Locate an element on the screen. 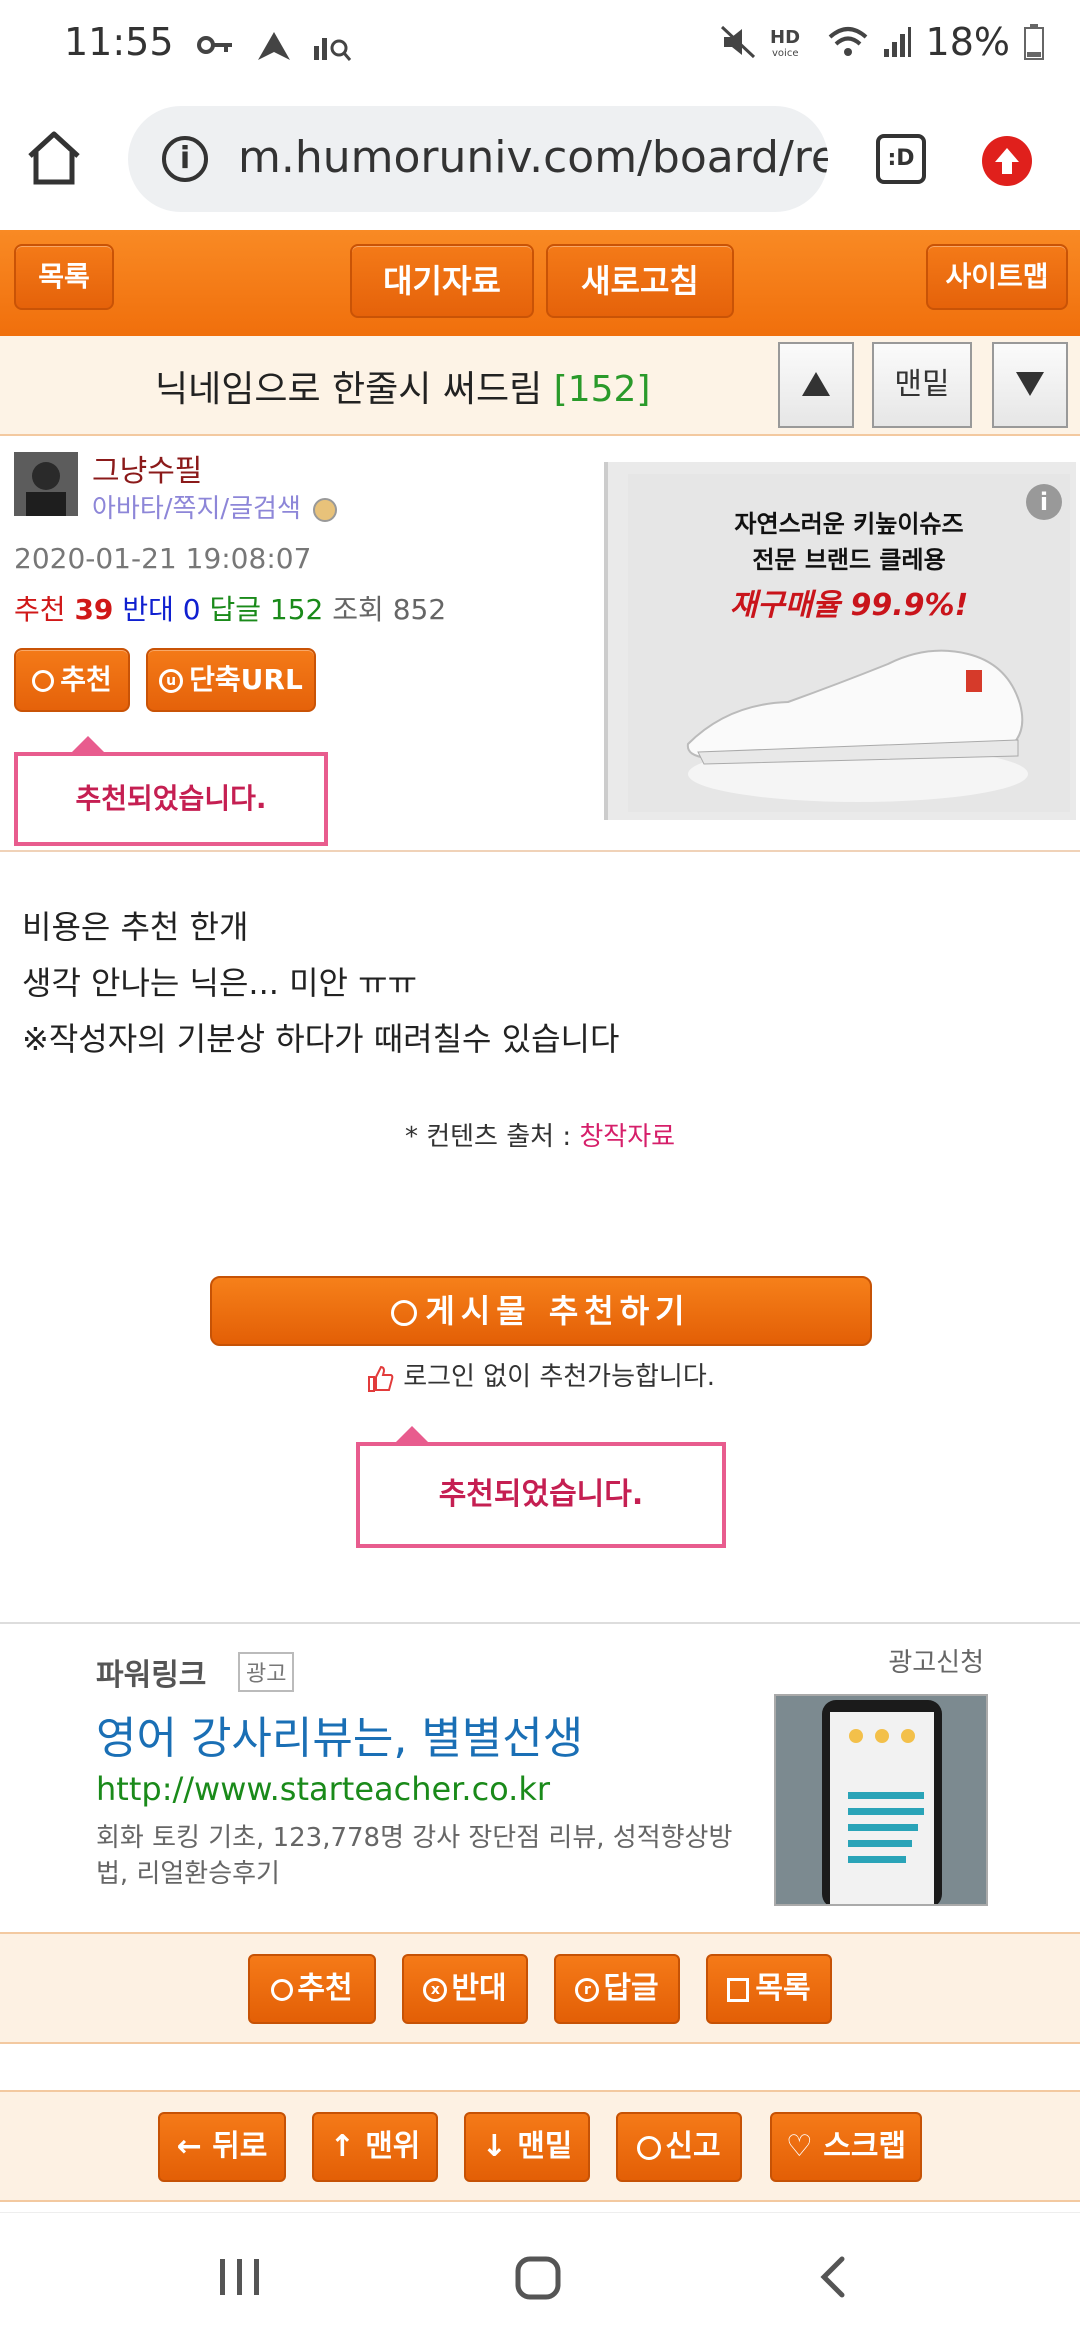 The image size is (1080, 2340). battery-icon is located at coordinates (1034, 42).